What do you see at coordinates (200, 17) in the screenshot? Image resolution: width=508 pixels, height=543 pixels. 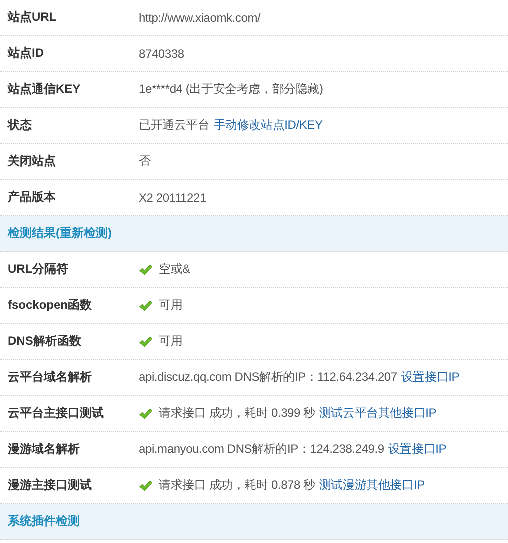 I see `setting-value: http://www.xiaomk.com/` at bounding box center [200, 17].